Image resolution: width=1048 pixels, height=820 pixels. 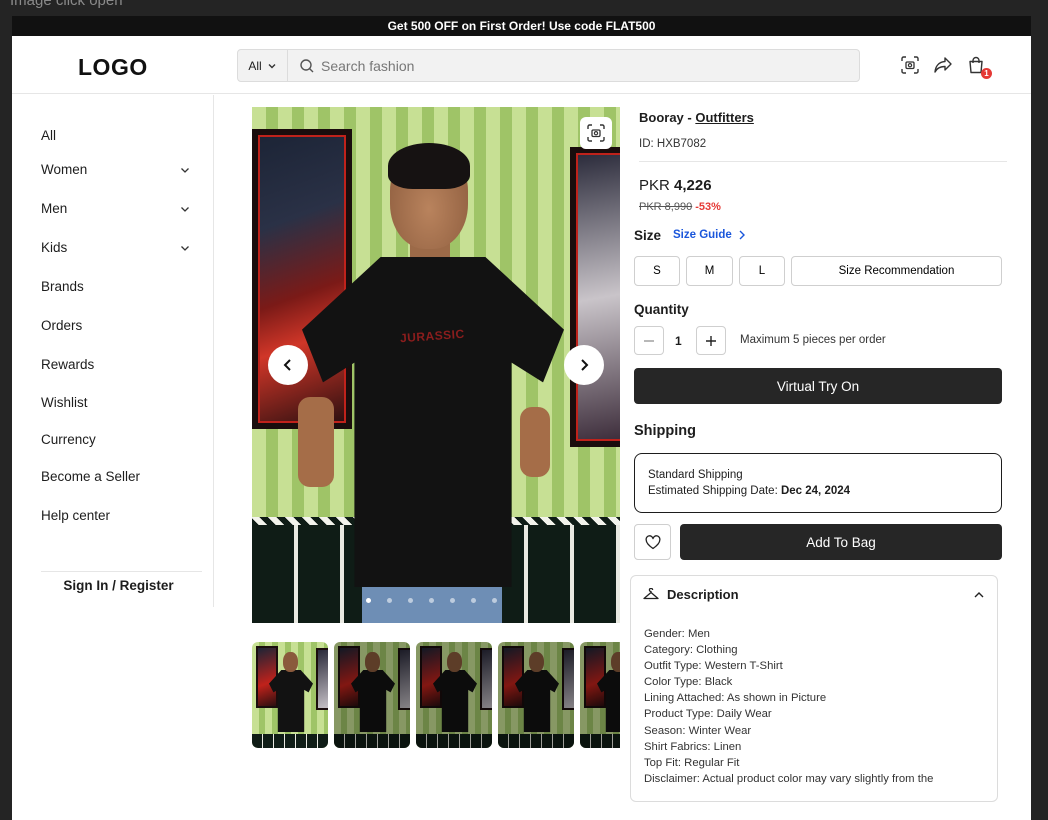 I want to click on sidebar-item-orders: Orders, so click(x=116, y=325).